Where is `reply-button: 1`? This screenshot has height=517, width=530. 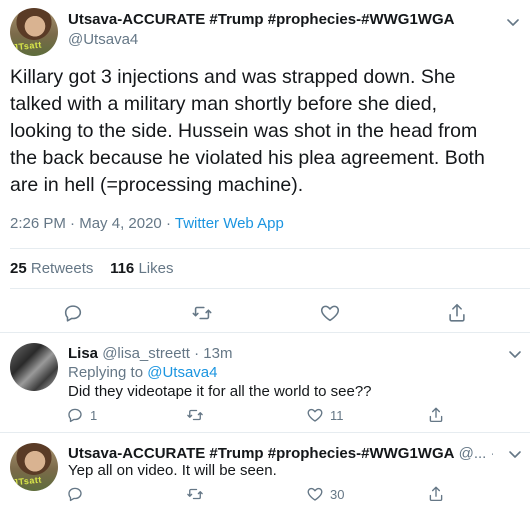
reply-button: 1 is located at coordinates (81, 415).